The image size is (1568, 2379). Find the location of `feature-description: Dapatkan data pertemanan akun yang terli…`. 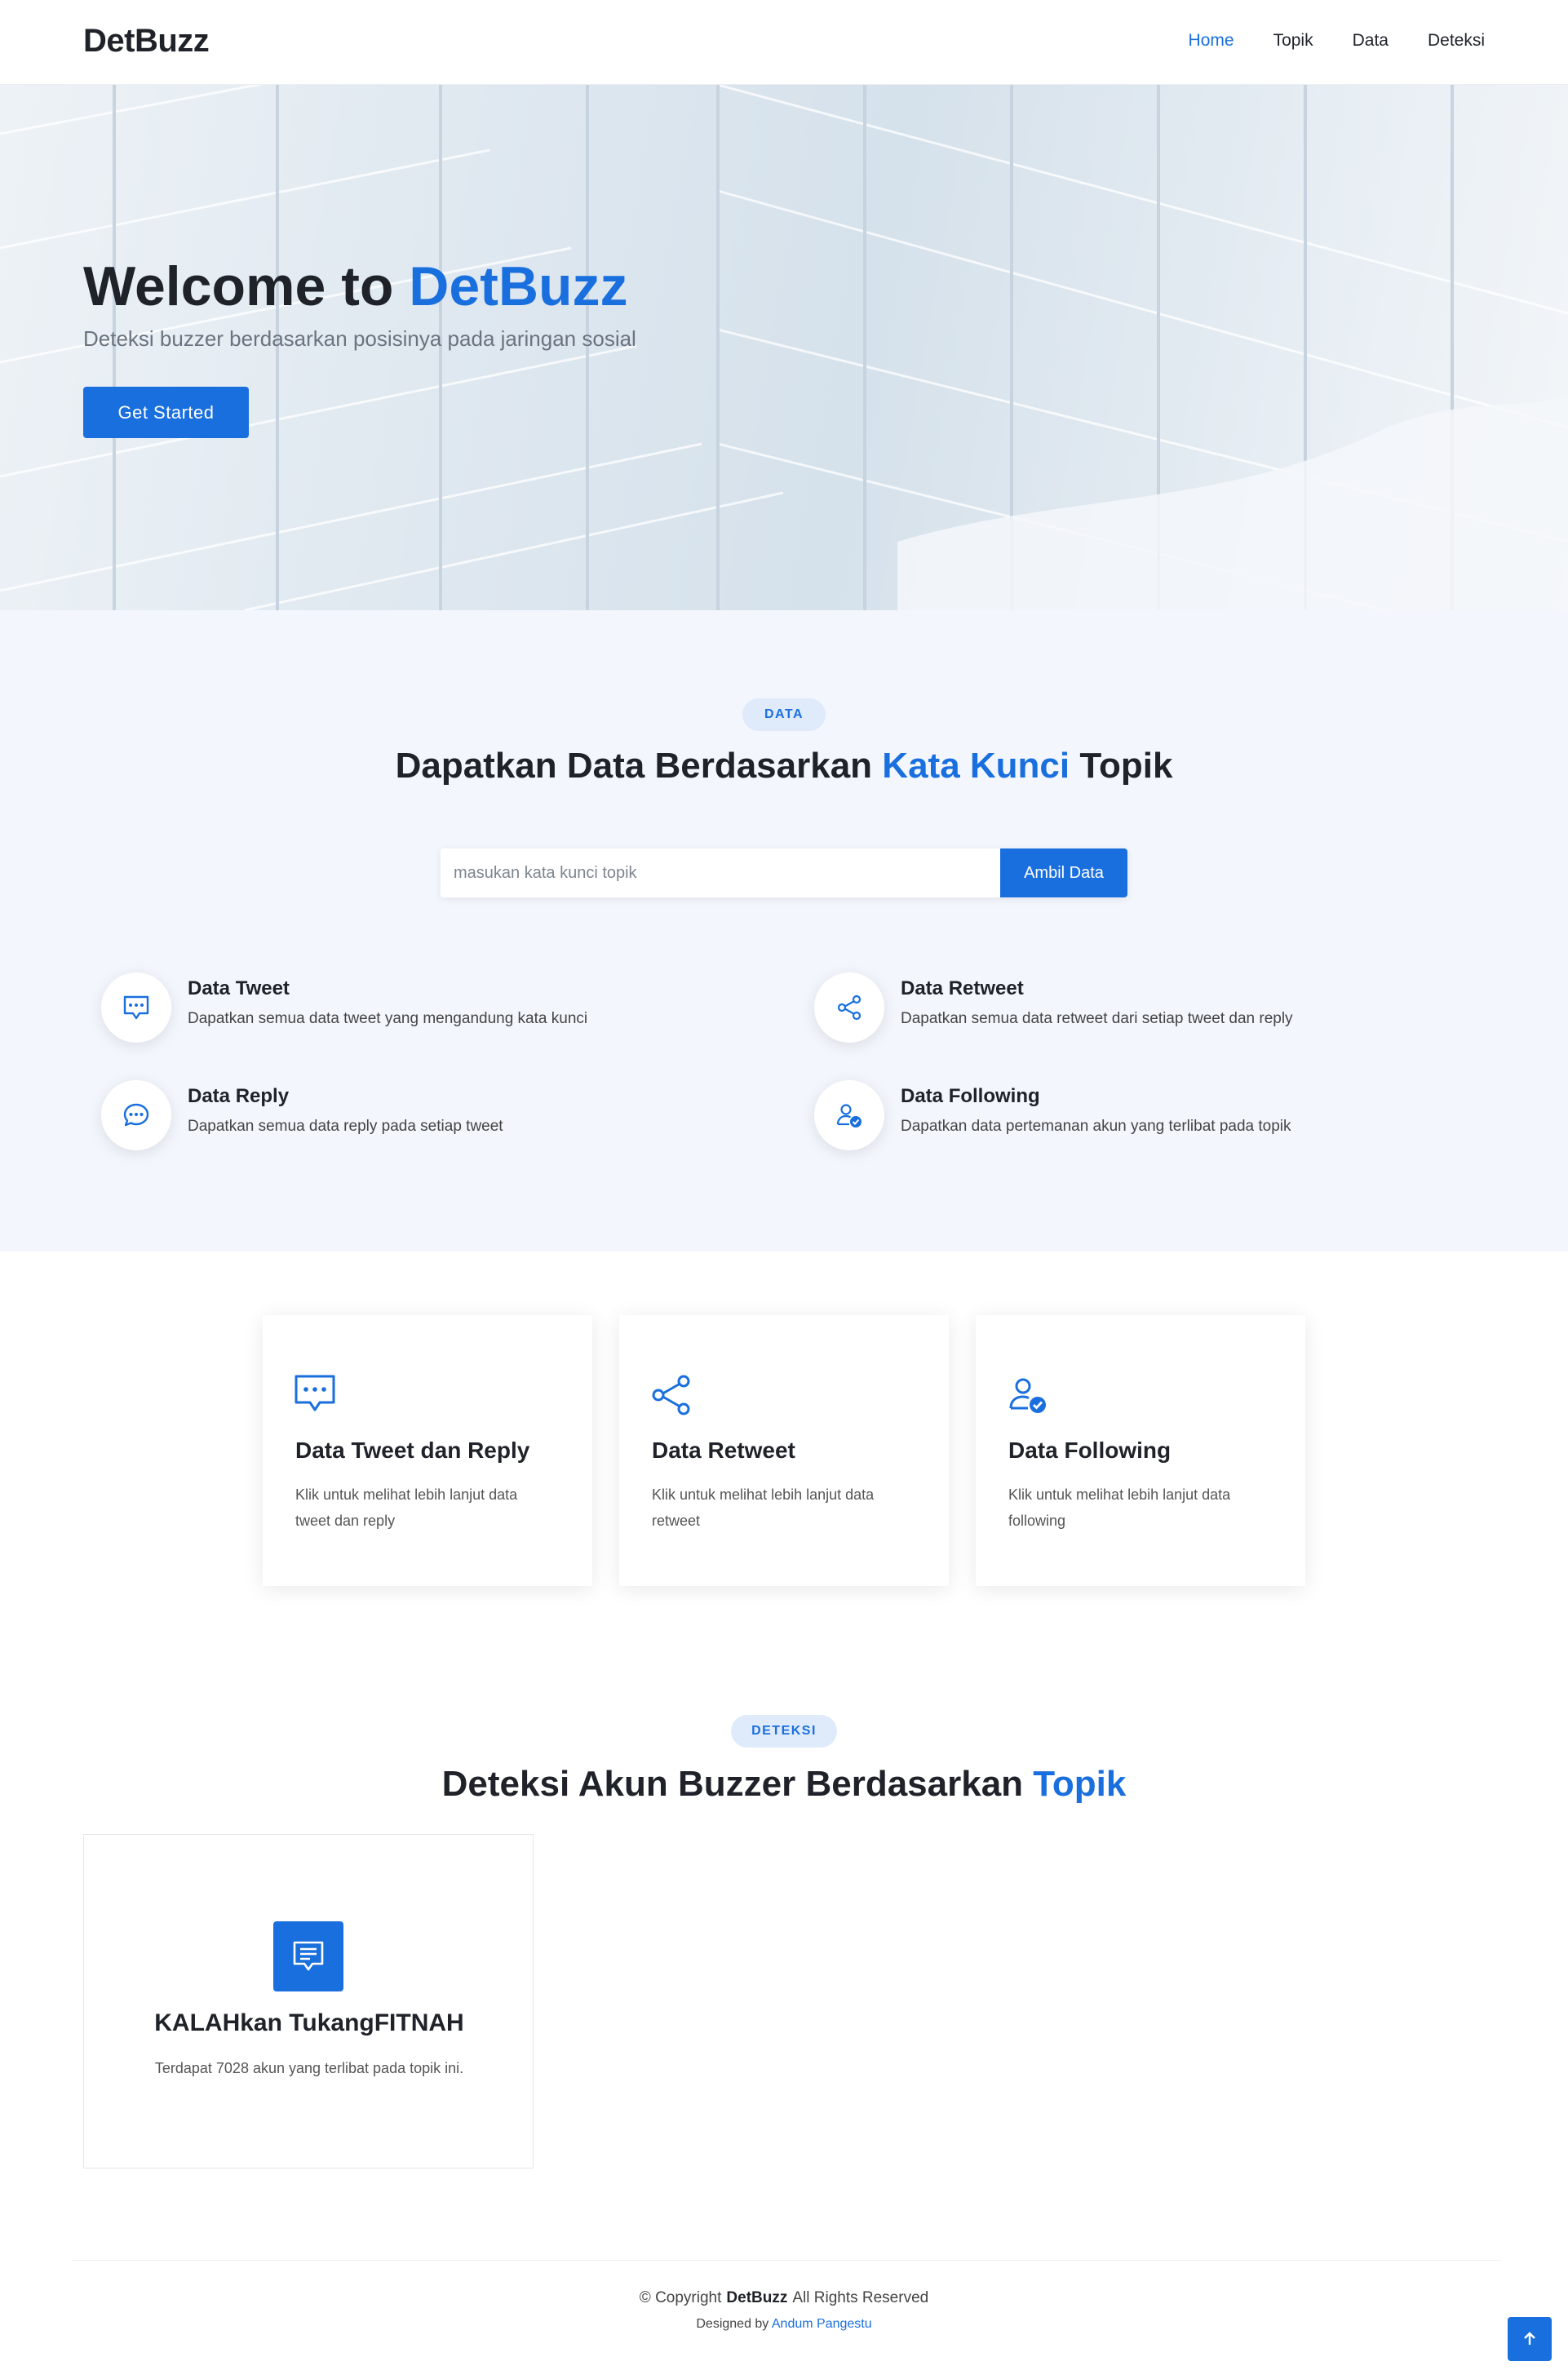

feature-description: Dapatkan data pertemanan akun yang terli… is located at coordinates (1096, 1126).